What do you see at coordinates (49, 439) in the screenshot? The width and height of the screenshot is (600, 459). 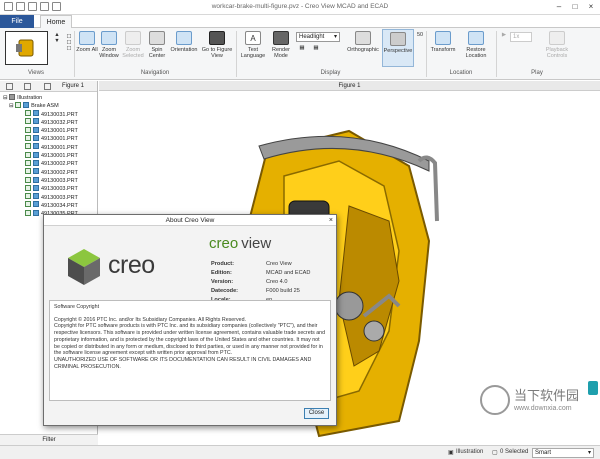 I see `filter-label: Filter` at bounding box center [49, 439].